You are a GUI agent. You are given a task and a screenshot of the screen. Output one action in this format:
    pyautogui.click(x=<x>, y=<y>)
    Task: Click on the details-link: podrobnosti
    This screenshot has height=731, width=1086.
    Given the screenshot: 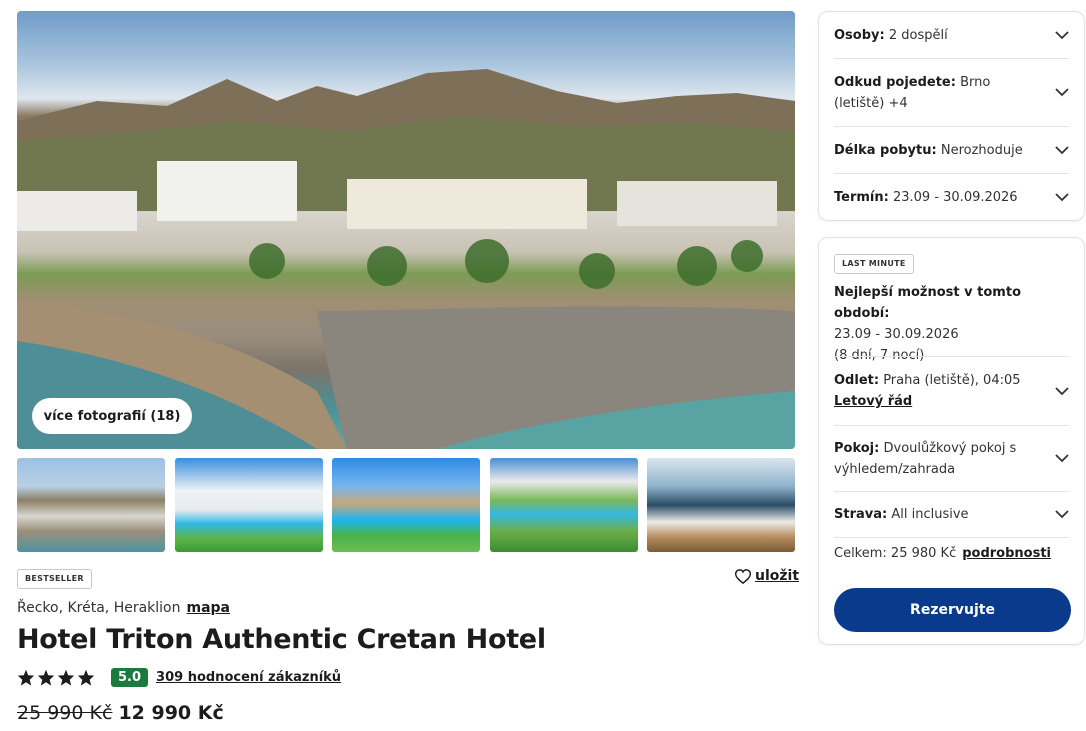 What is the action you would take?
    pyautogui.click(x=1006, y=553)
    